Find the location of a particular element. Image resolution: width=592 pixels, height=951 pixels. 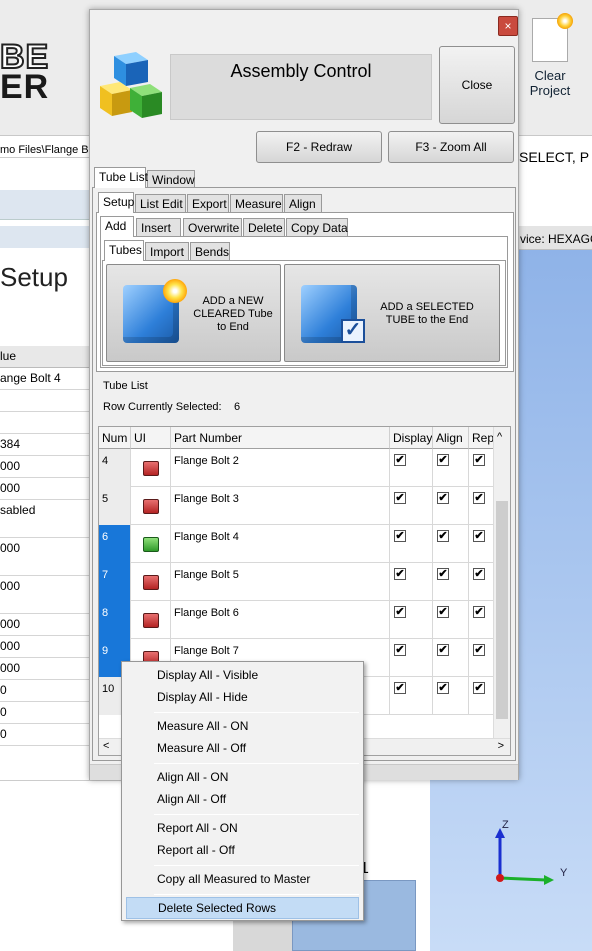

tab-export: Export is located at coordinates (208, 203).